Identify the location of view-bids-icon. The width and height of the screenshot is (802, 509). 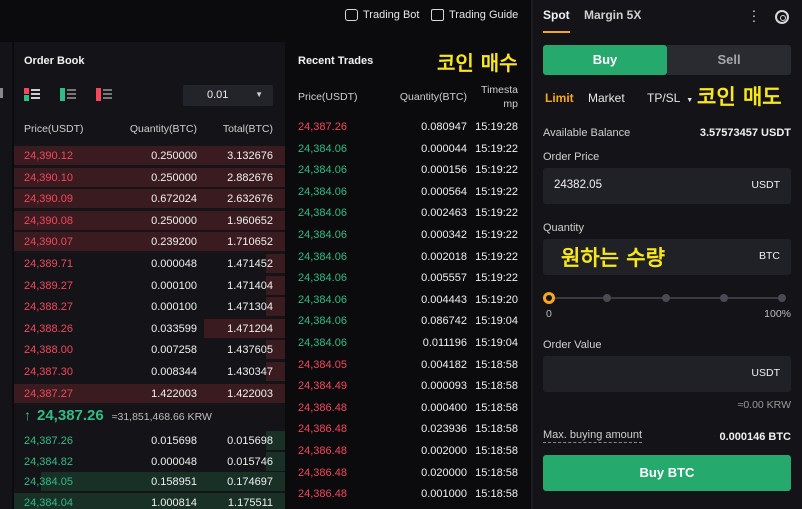
(68, 94).